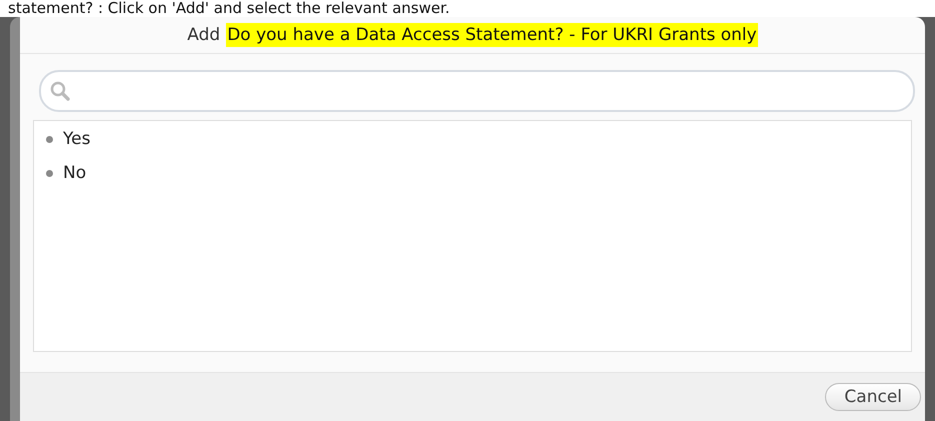 The image size is (935, 421). I want to click on search-field, so click(477, 91).